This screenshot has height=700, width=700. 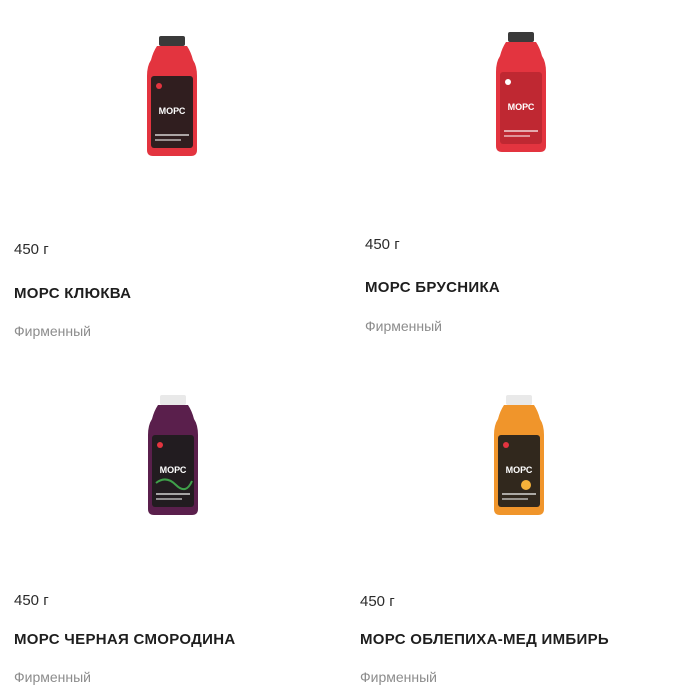 What do you see at coordinates (124, 639) in the screenshot?
I see `product-title: МОРС ЧЕРНАЯ СМОРОДИНА` at bounding box center [124, 639].